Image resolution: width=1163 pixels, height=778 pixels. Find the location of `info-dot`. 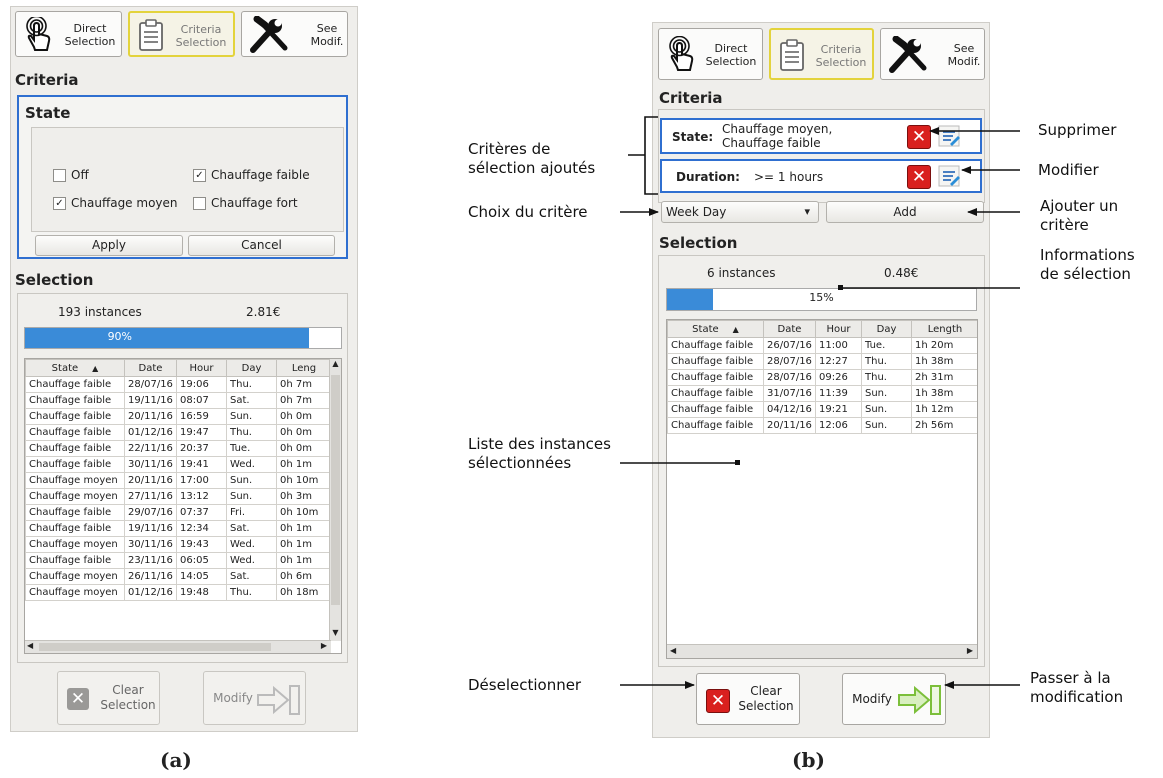

info-dot is located at coordinates (840, 287).